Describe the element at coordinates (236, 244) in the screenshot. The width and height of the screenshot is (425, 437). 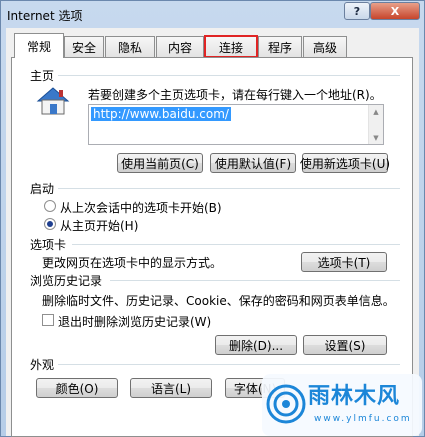
I see `tabs-divider` at that location.